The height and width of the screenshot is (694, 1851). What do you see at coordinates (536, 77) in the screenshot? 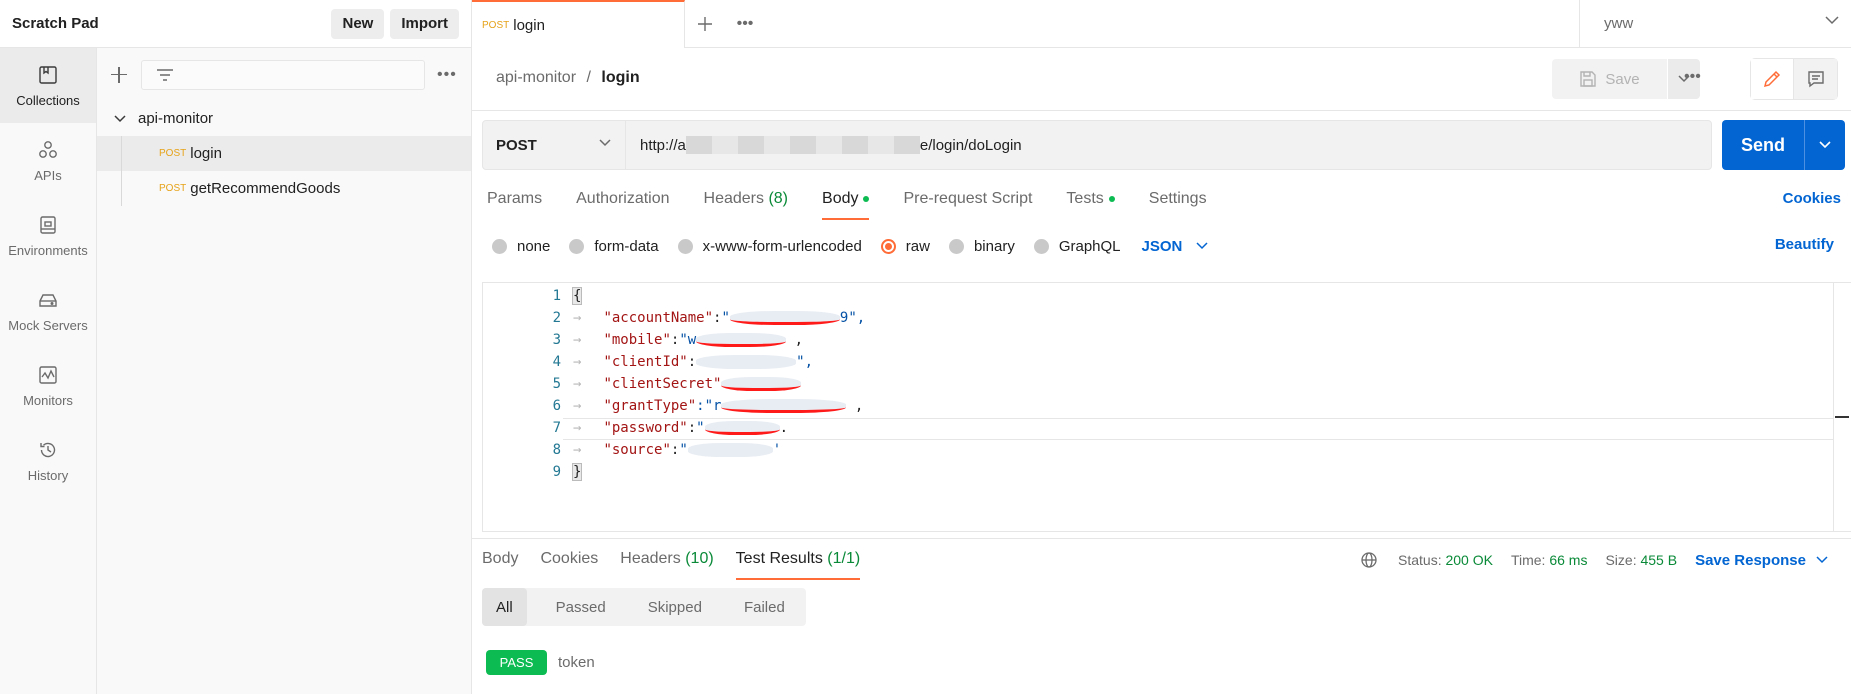
I see `breadcrumb-collection: api-monitor` at bounding box center [536, 77].